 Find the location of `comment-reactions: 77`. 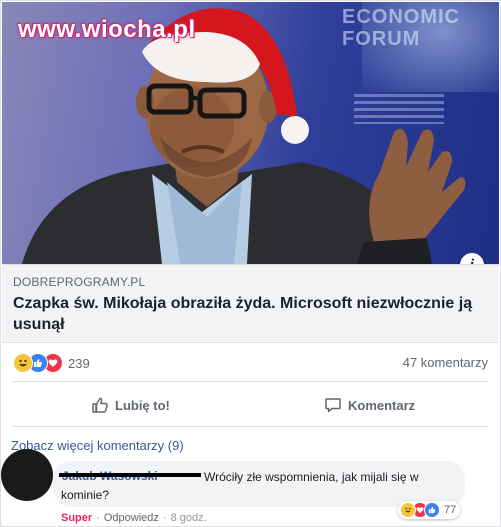

comment-reactions: 77 is located at coordinates (429, 510).